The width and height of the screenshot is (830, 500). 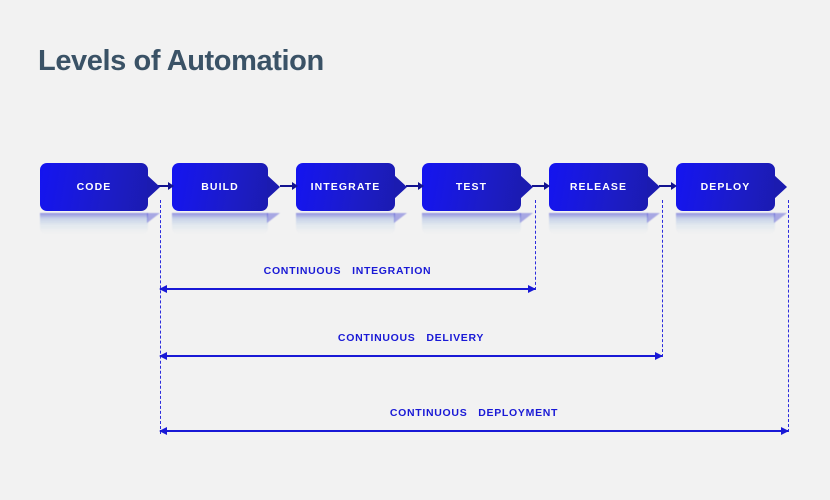 What do you see at coordinates (289, 186) in the screenshot?
I see `connector-arrow-build-to-integrate` at bounding box center [289, 186].